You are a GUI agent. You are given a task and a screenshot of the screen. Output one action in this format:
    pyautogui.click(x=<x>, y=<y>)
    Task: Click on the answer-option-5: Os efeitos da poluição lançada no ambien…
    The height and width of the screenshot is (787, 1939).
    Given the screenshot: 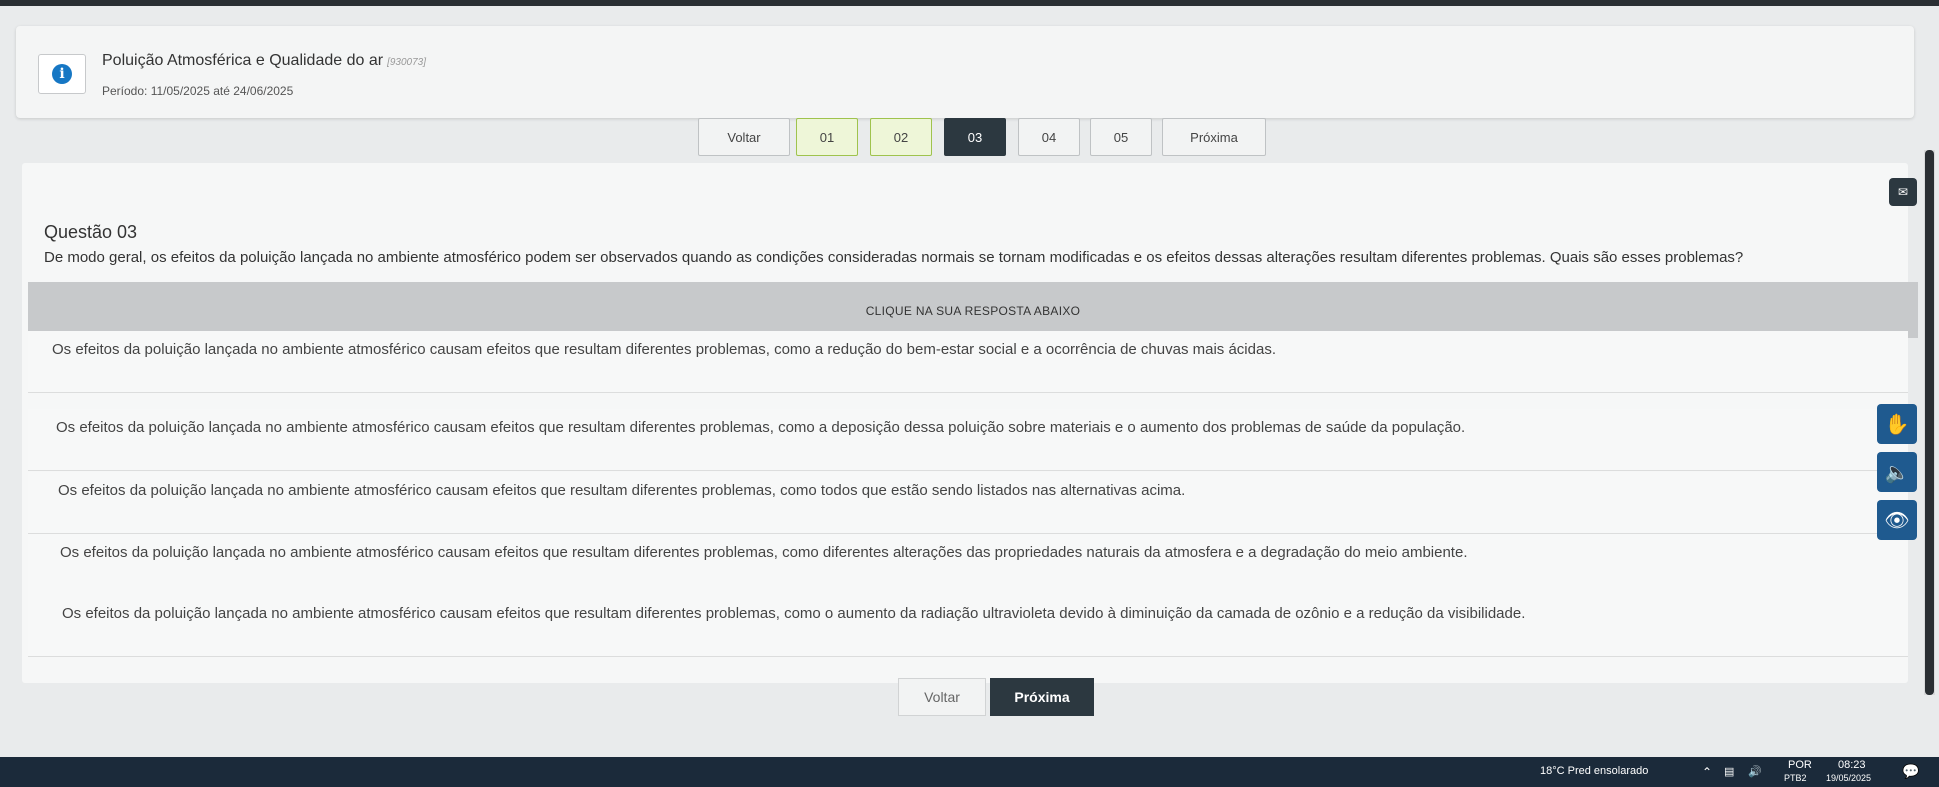 What is the action you would take?
    pyautogui.click(x=968, y=626)
    